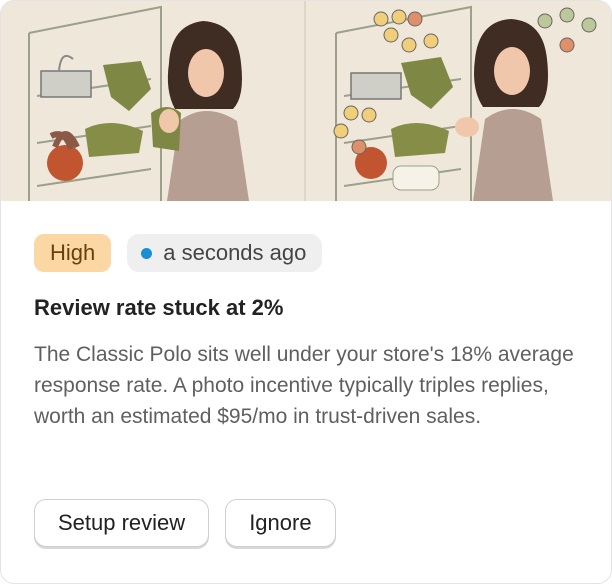 This screenshot has width=612, height=584. What do you see at coordinates (159, 307) in the screenshot?
I see `insight-title: Review rate stuck at 2%` at bounding box center [159, 307].